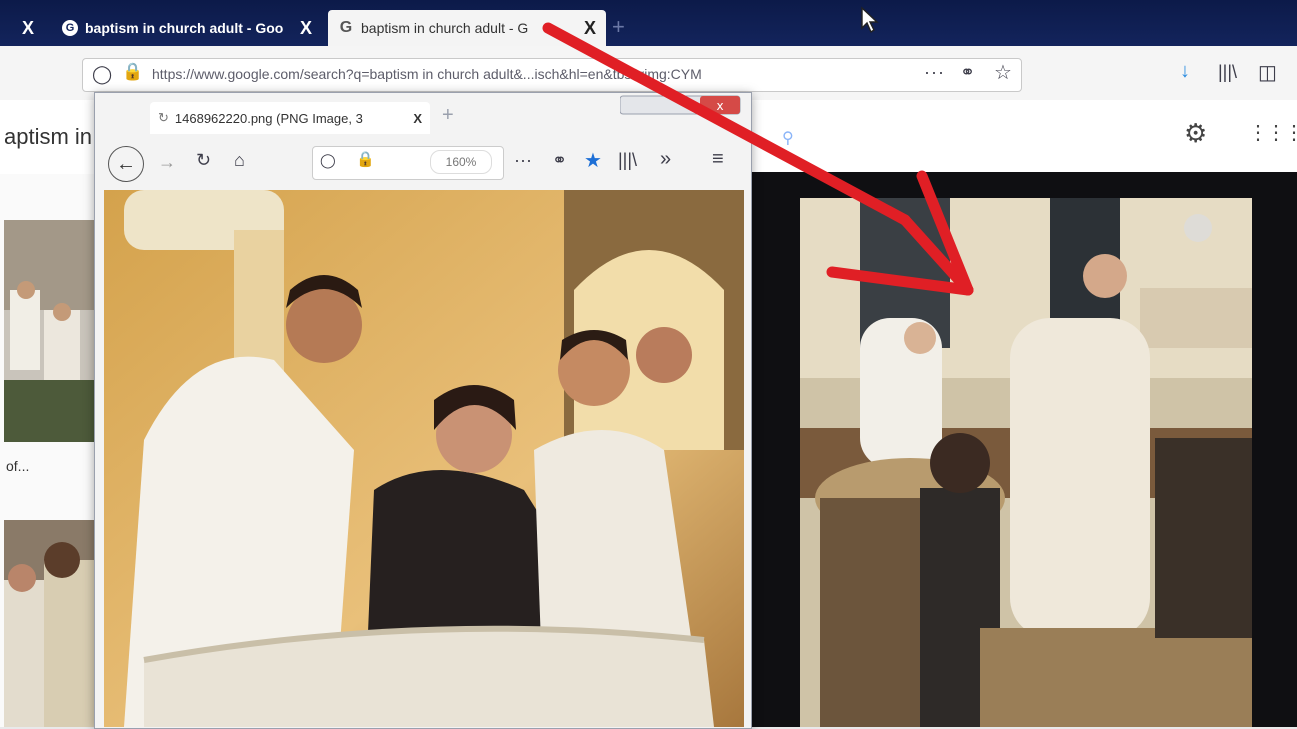  What do you see at coordinates (758, 159) in the screenshot?
I see `red-arrow-annotation` at bounding box center [758, 159].